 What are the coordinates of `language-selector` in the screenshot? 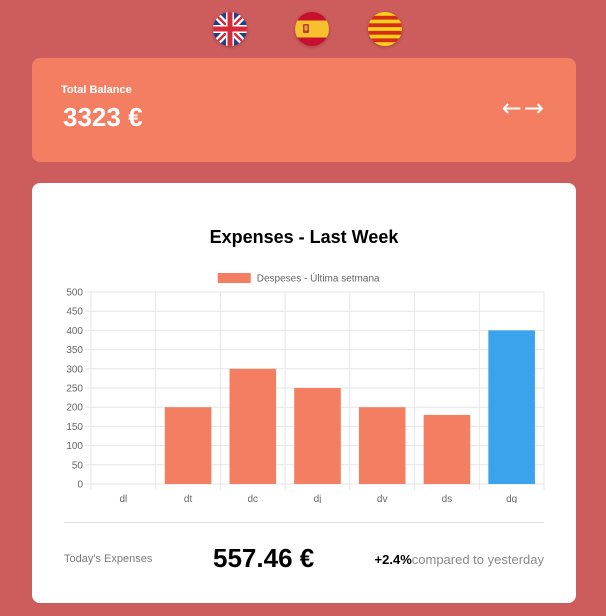 It's located at (303, 29).